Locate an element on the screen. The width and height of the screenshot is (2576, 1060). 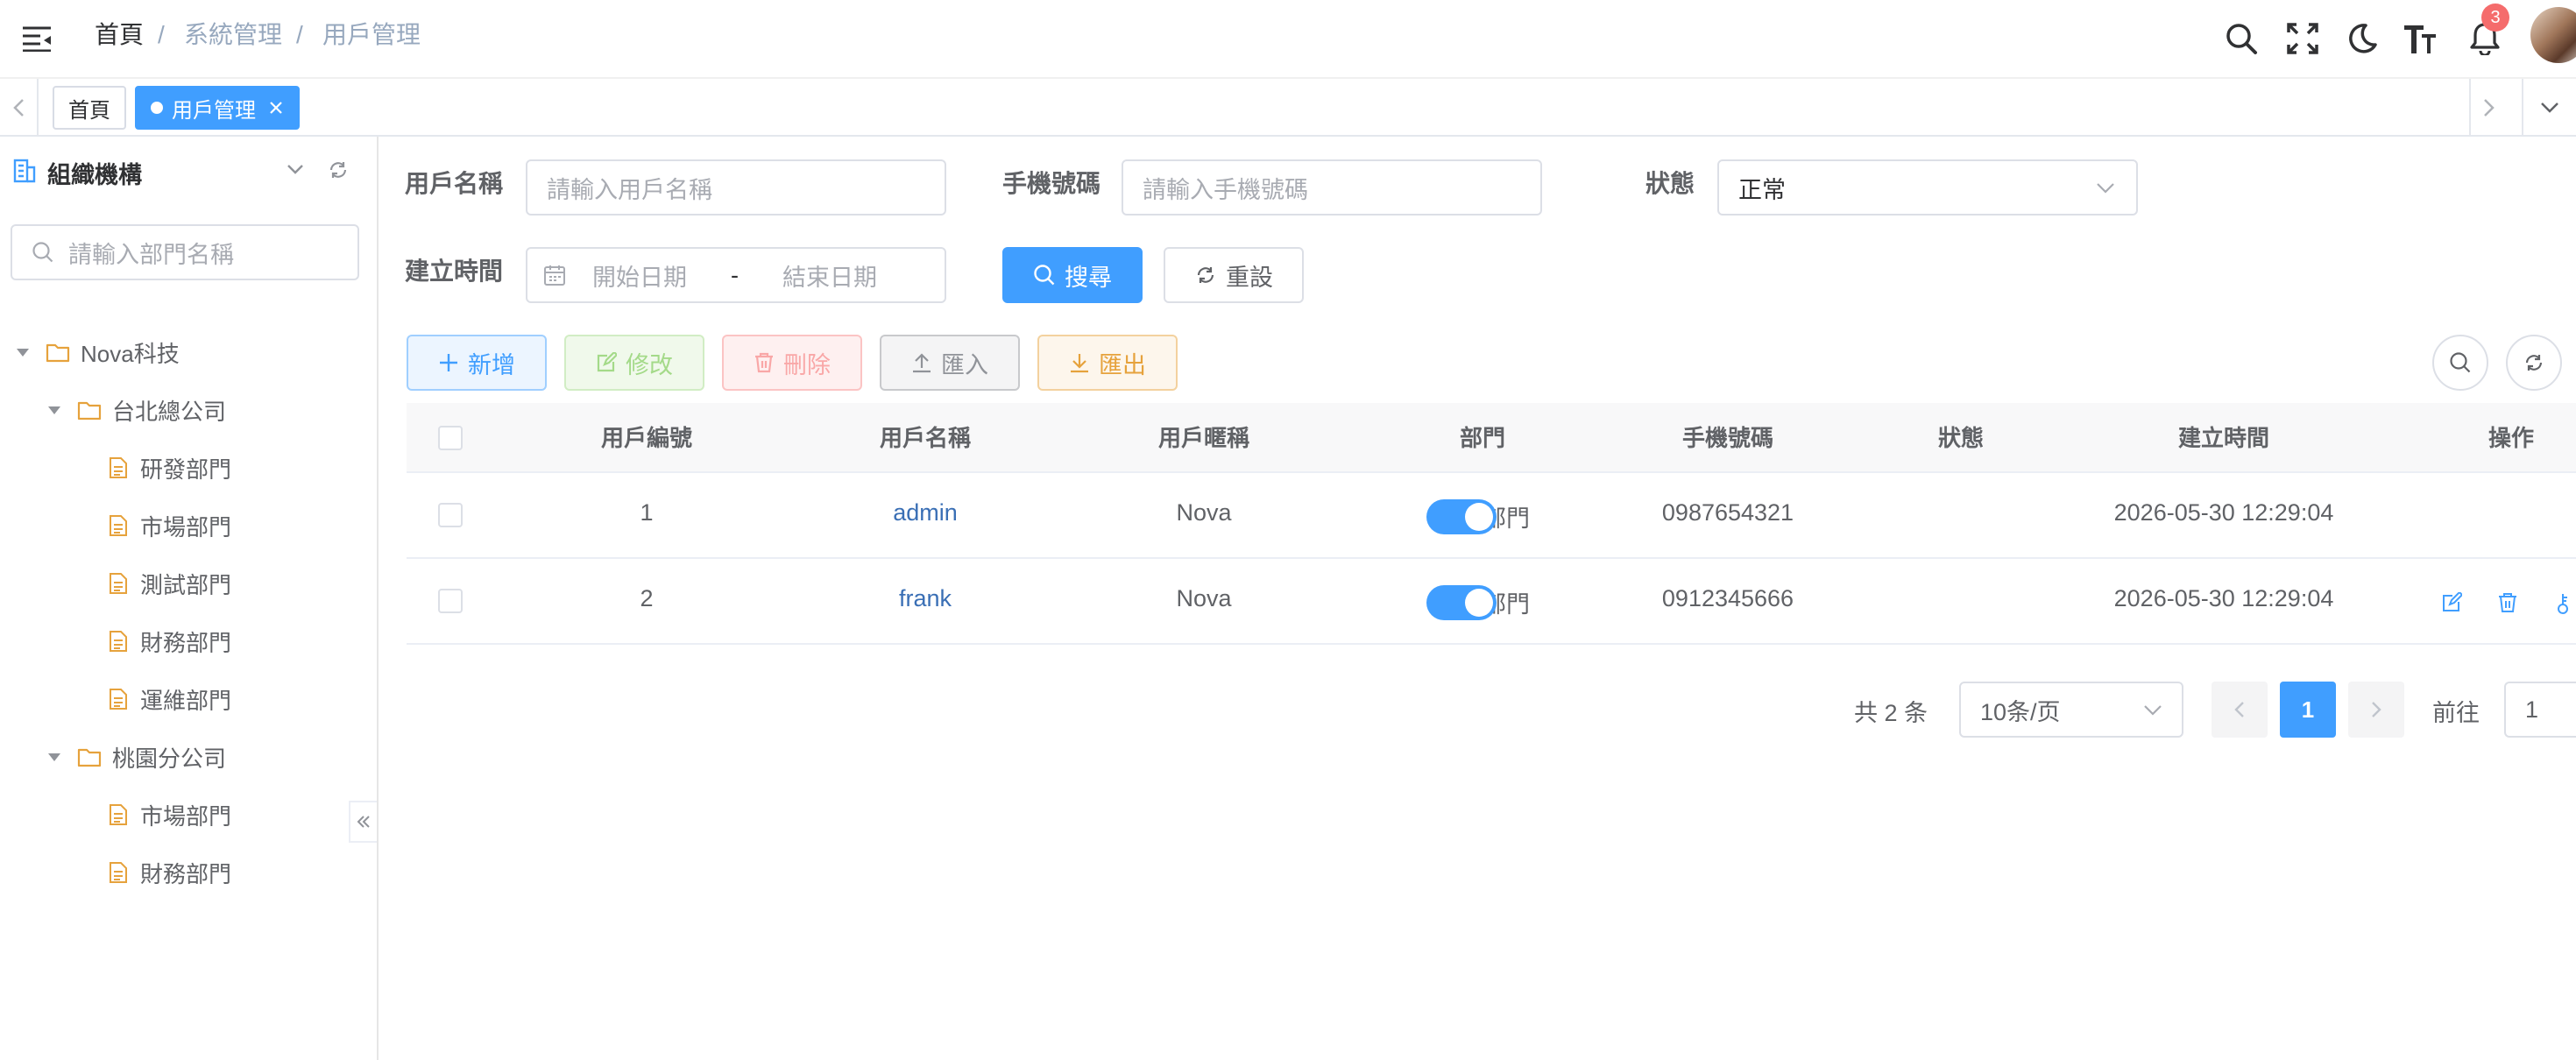
active-dot-icon is located at coordinates (157, 108).